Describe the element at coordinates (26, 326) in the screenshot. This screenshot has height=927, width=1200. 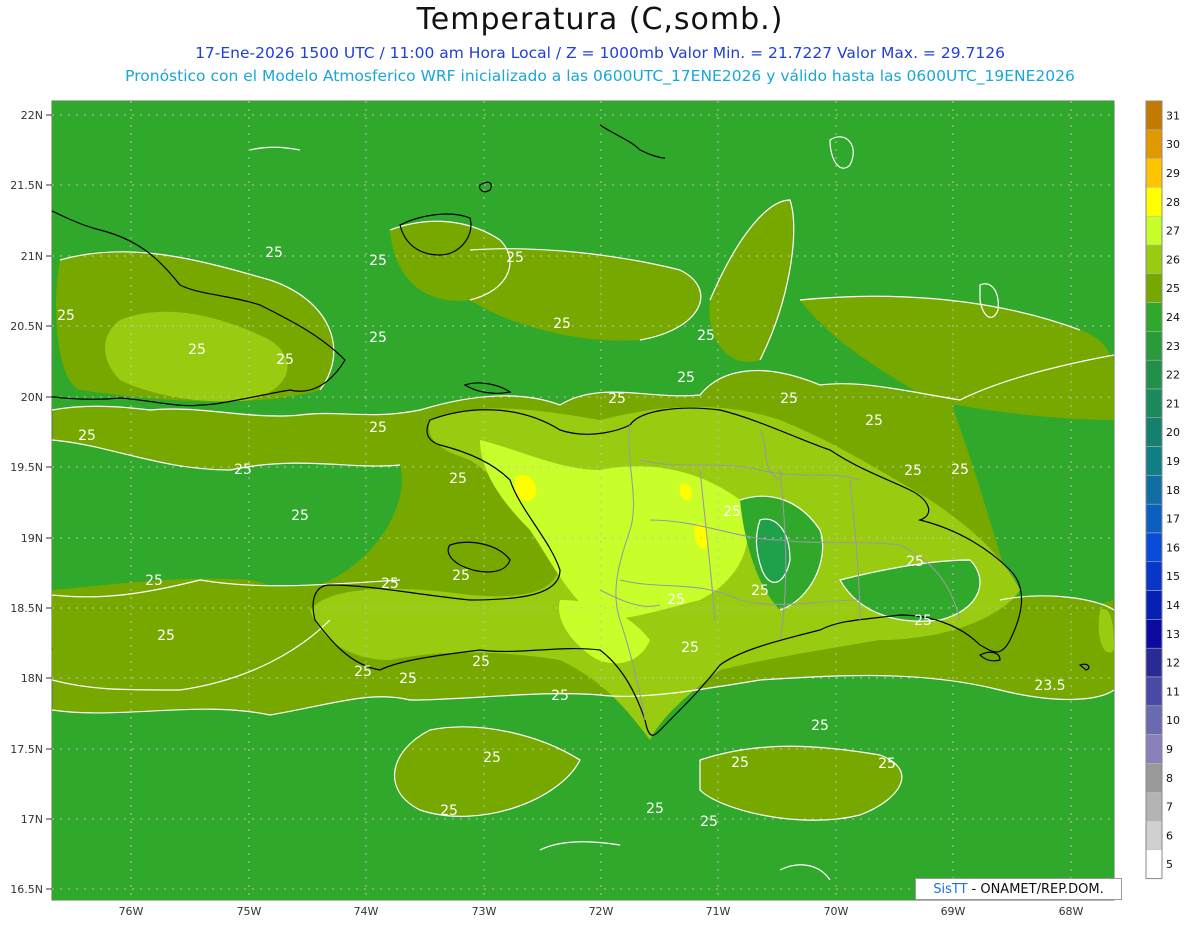
I see `lat-label: 20.5N` at that location.